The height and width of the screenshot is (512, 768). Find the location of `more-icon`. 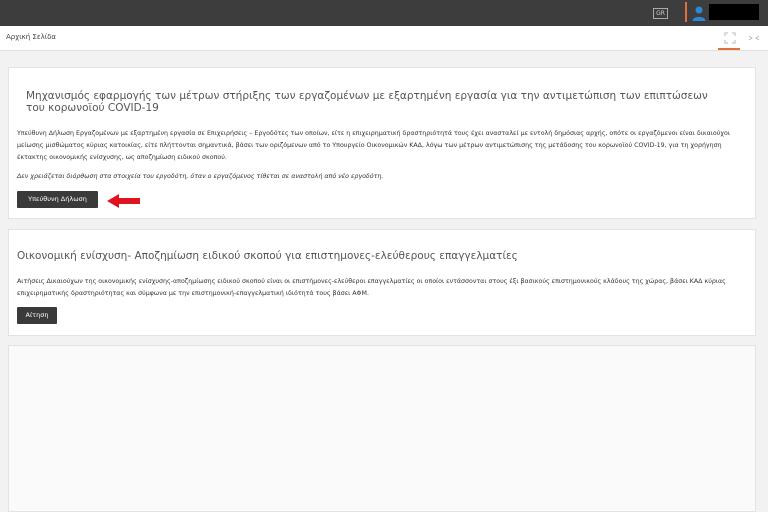

more-icon is located at coordinates (754, 38).